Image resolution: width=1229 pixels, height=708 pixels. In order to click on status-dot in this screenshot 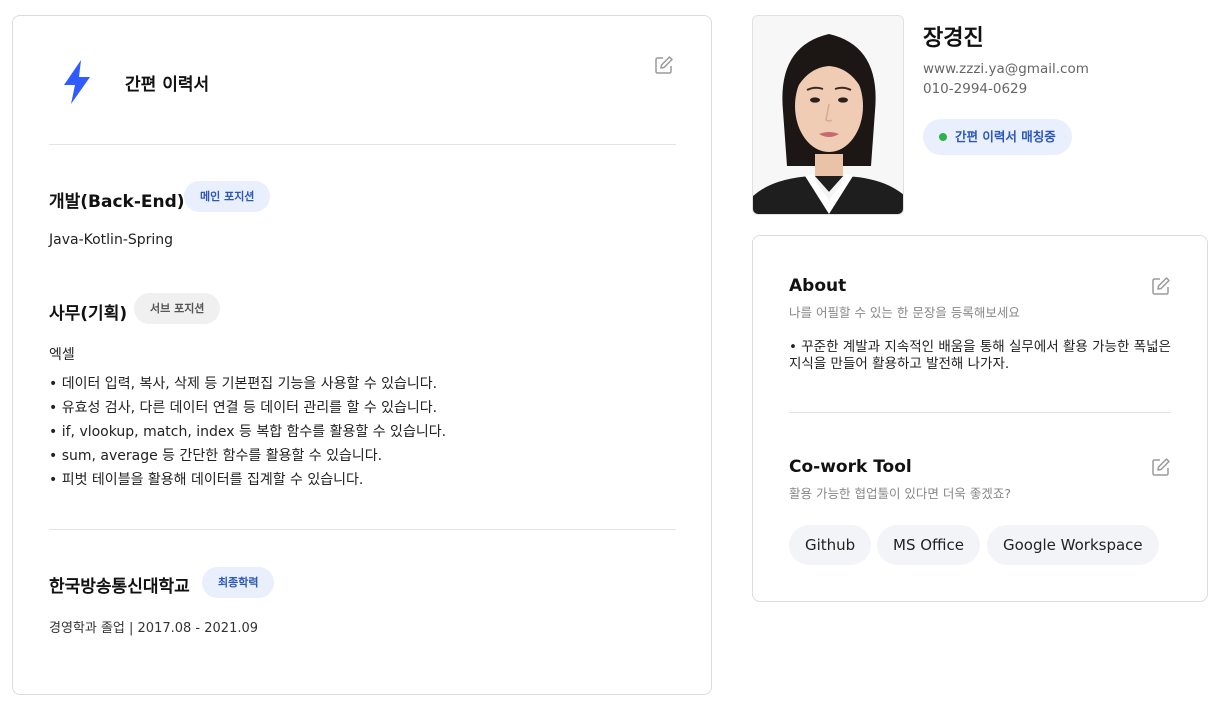, I will do `click(943, 136)`.